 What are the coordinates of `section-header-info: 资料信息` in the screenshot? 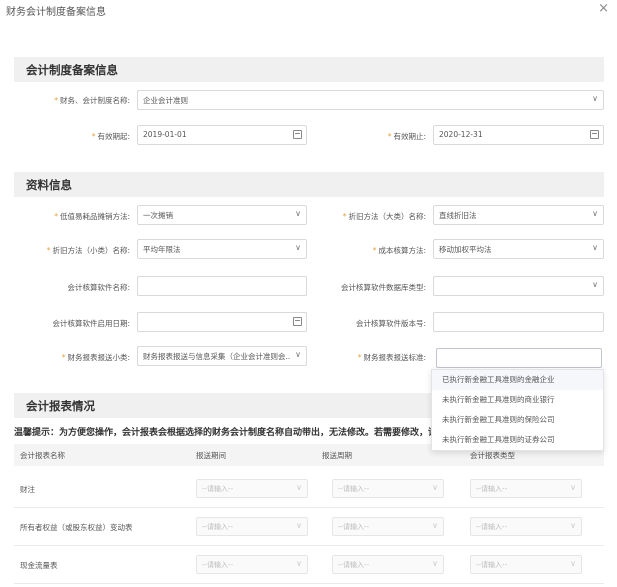 It's located at (309, 184).